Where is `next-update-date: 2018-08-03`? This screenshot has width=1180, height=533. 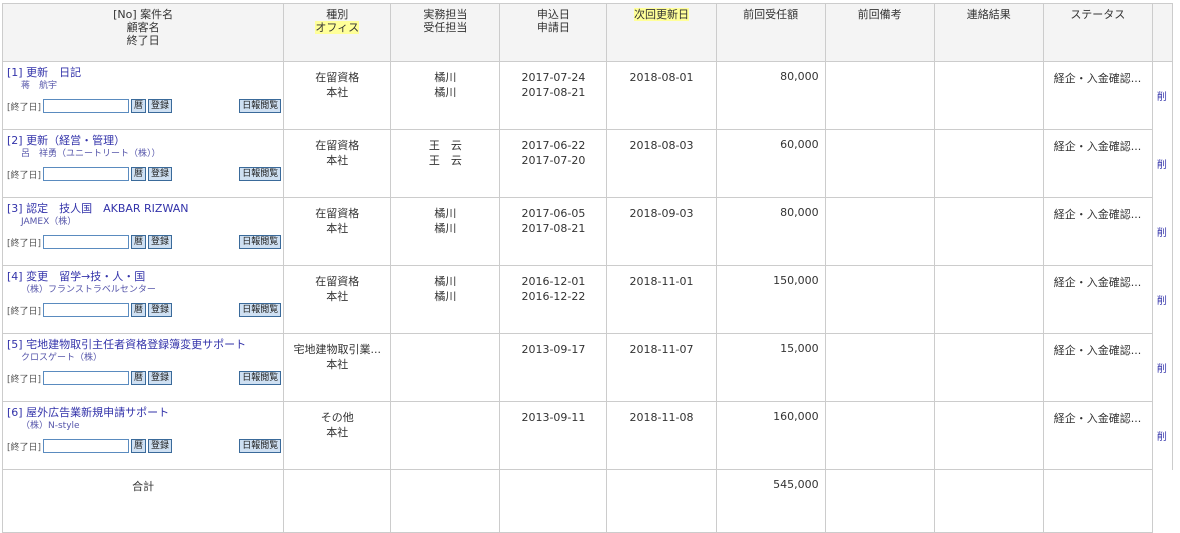
next-update-date: 2018-08-03 is located at coordinates (661, 163).